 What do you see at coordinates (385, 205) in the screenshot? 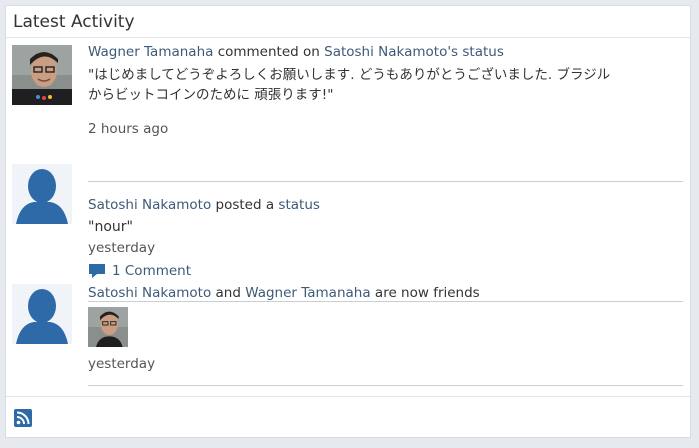
I see `activity-headline-2: Satoshi Nakamoto posted a status` at bounding box center [385, 205].